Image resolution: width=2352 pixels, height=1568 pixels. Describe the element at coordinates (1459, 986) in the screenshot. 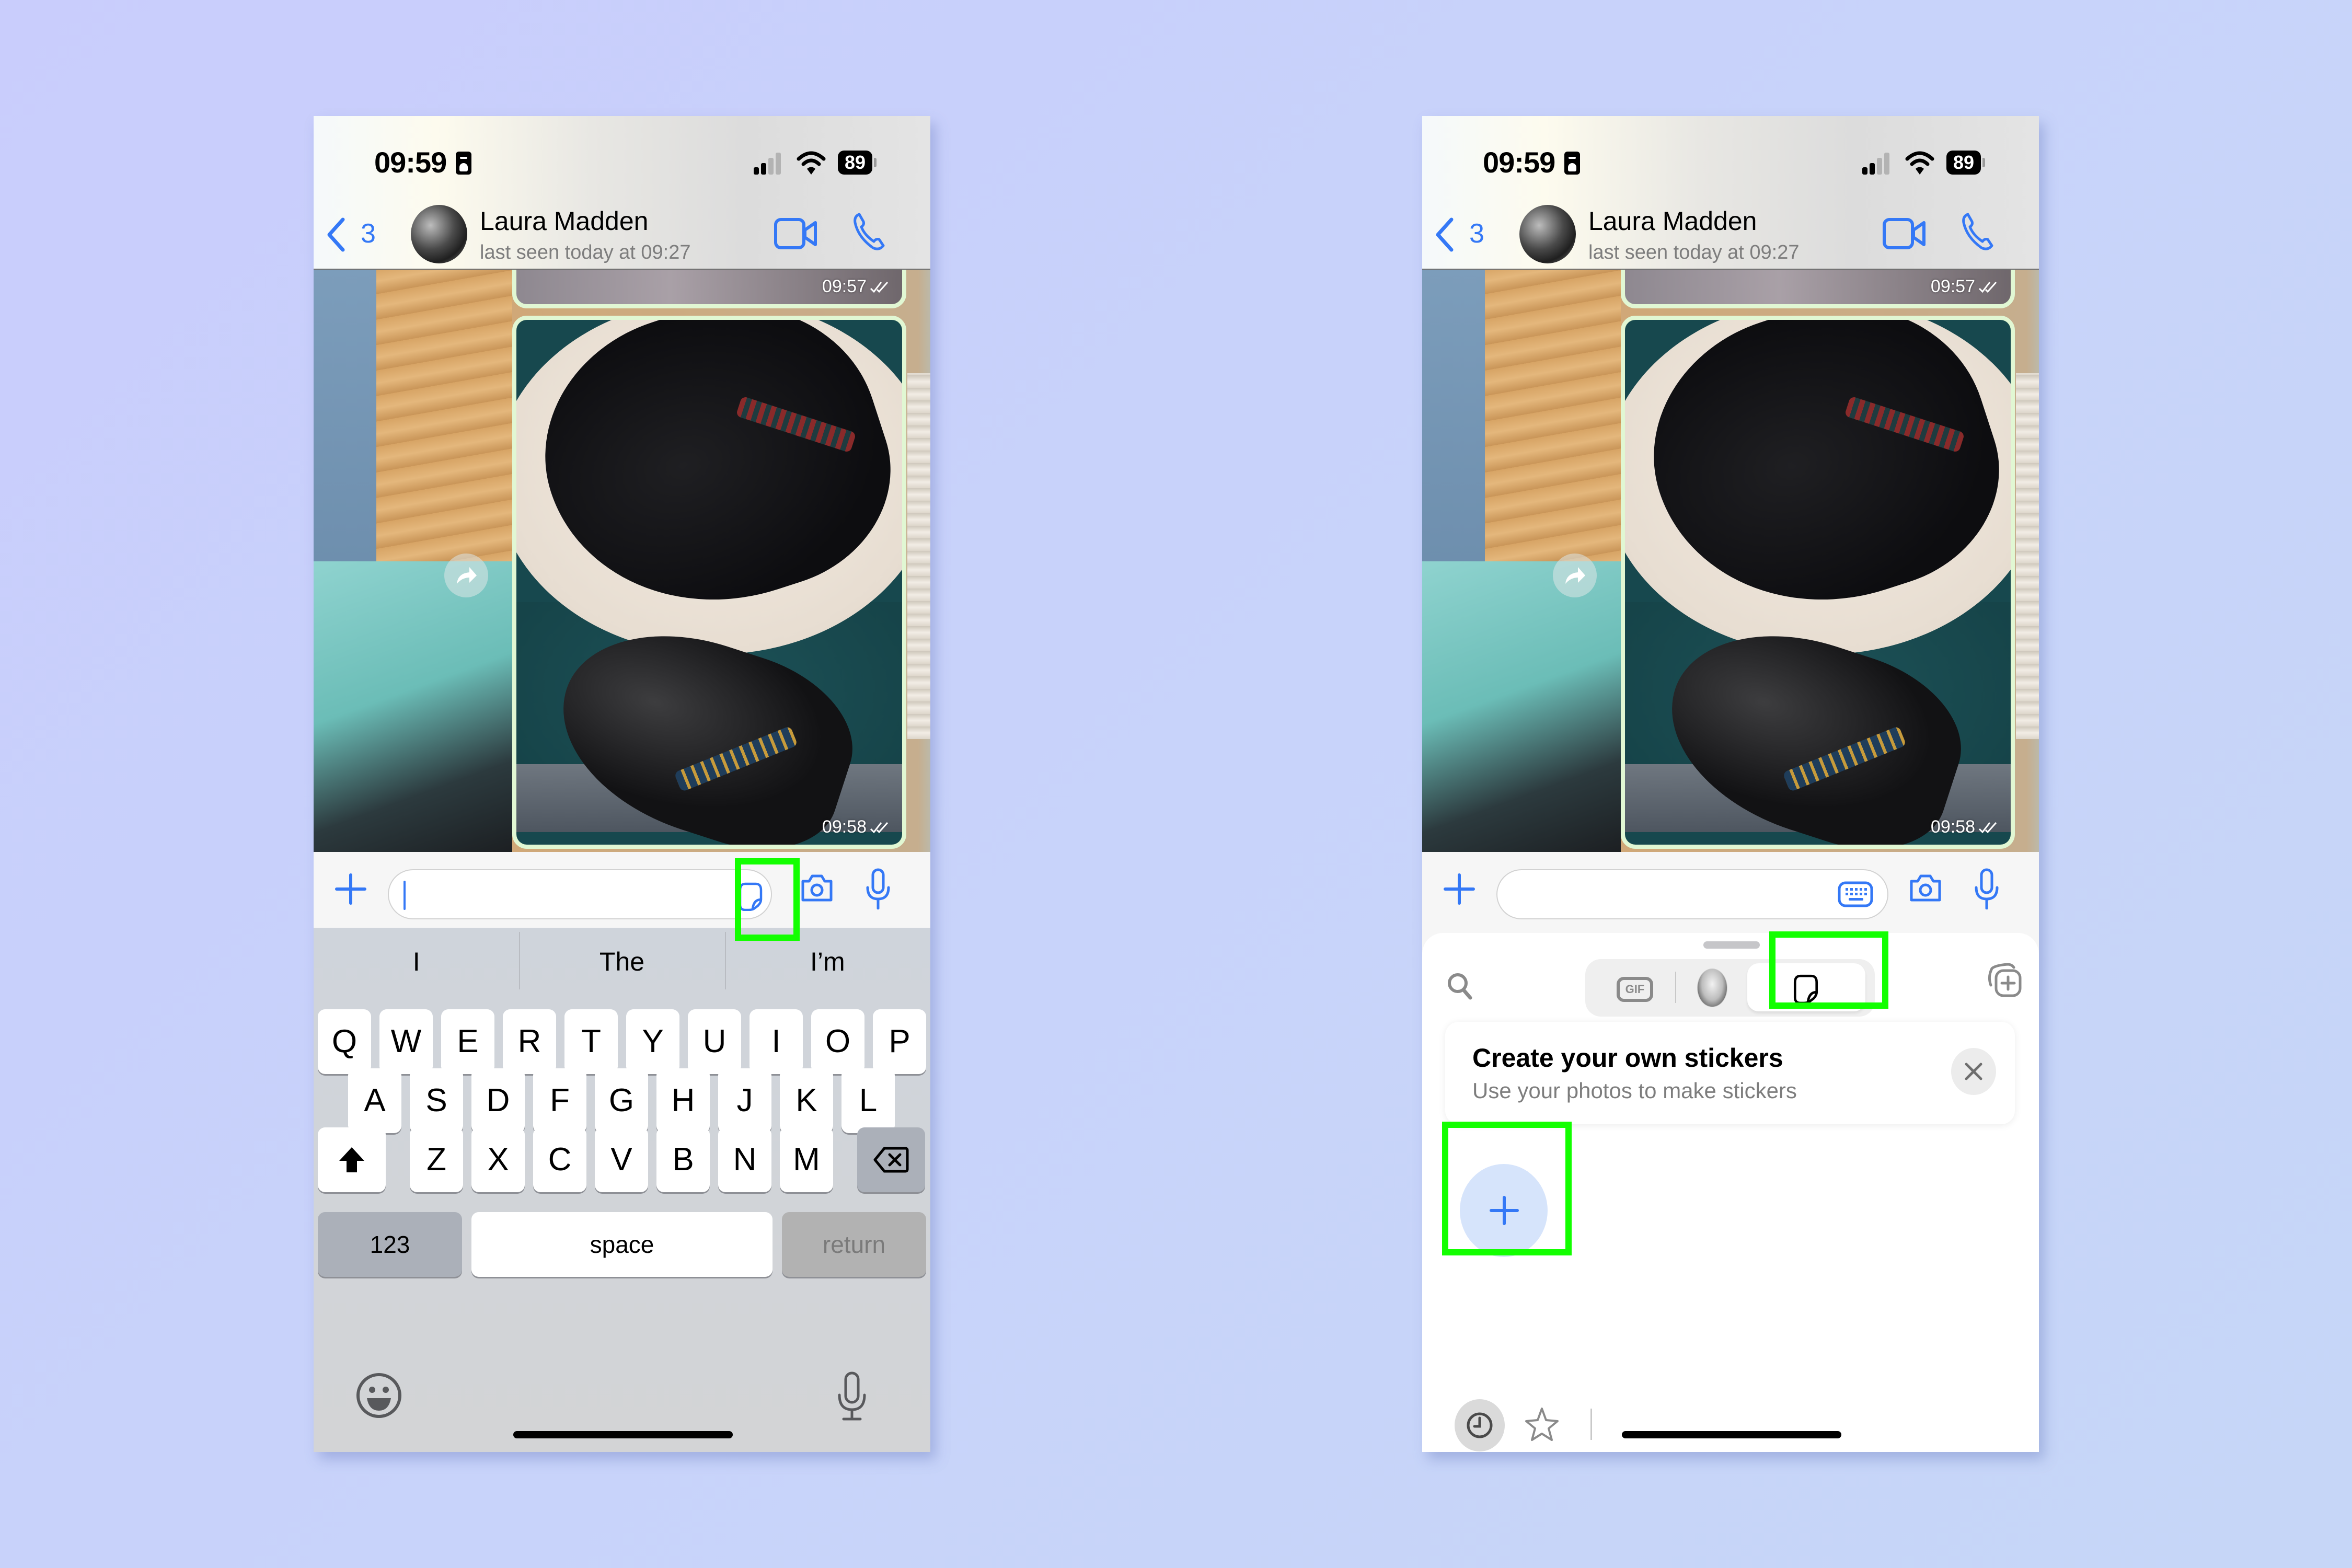

I see `search-icon` at that location.